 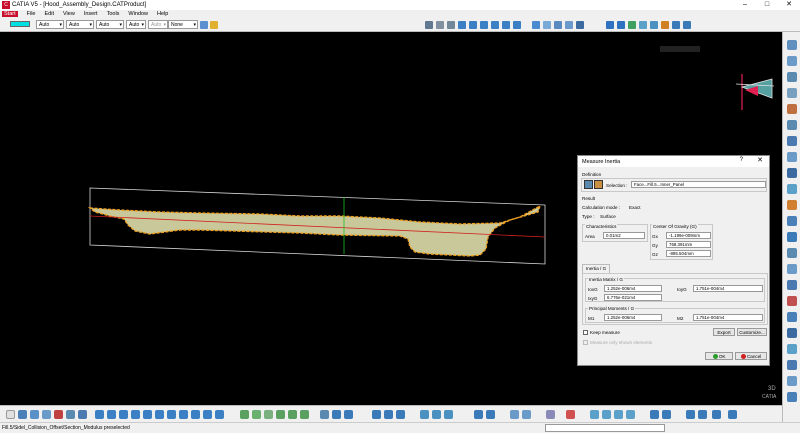 I want to click on draft-analysis-icon, so click(x=665, y=25).